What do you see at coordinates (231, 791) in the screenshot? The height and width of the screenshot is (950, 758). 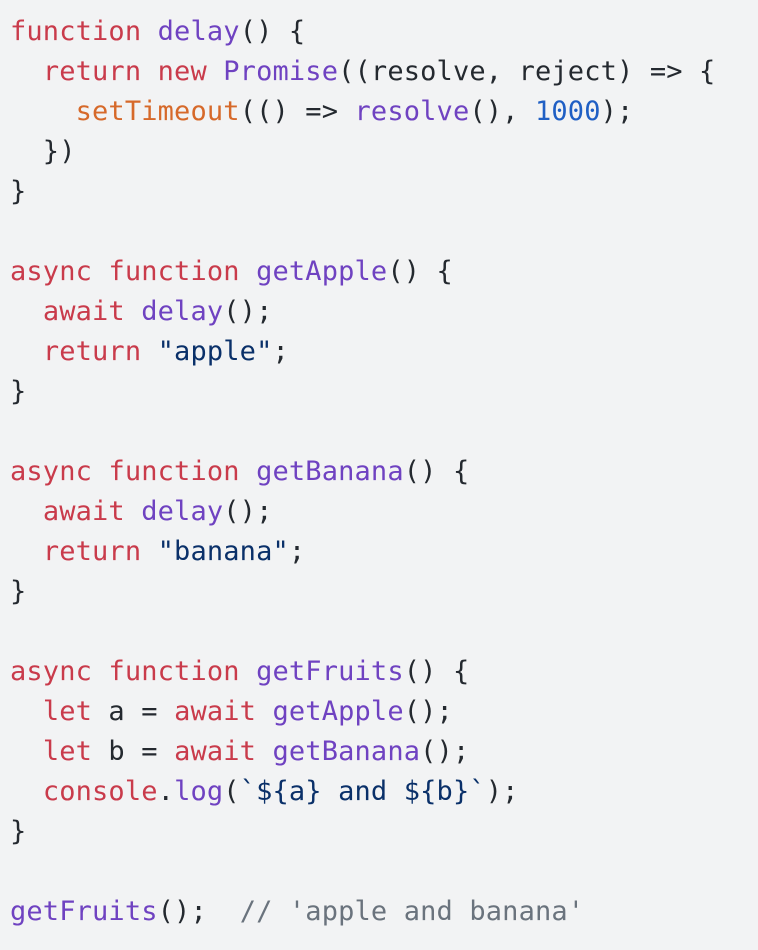 I see `code-token-plain: (` at bounding box center [231, 791].